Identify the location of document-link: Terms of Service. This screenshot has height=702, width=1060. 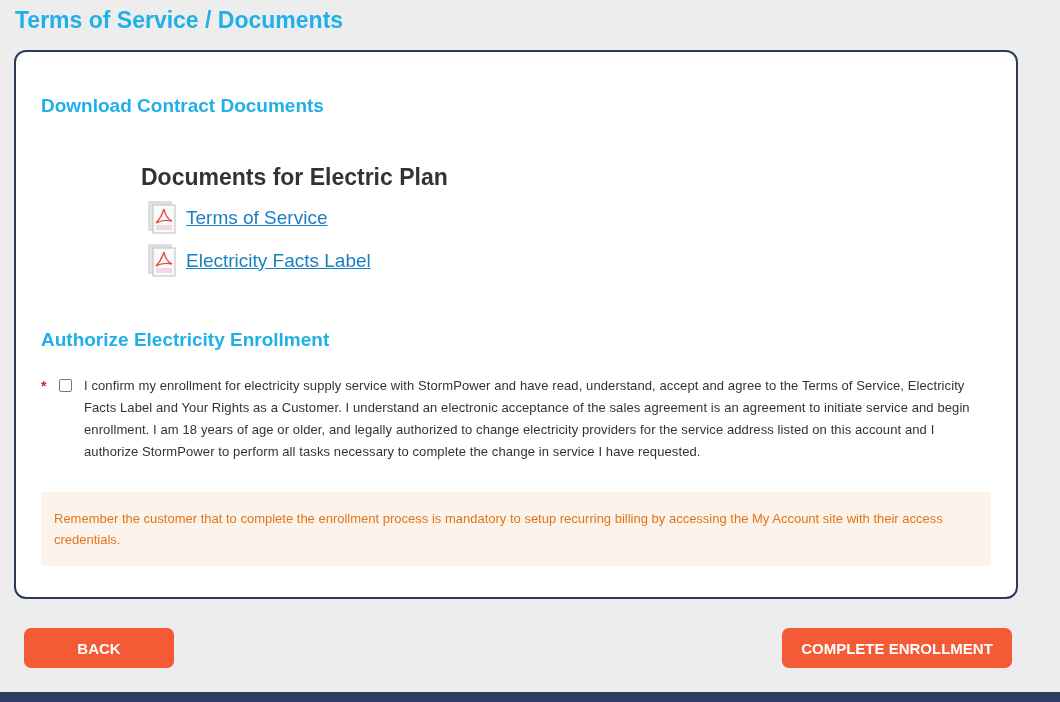
(257, 217).